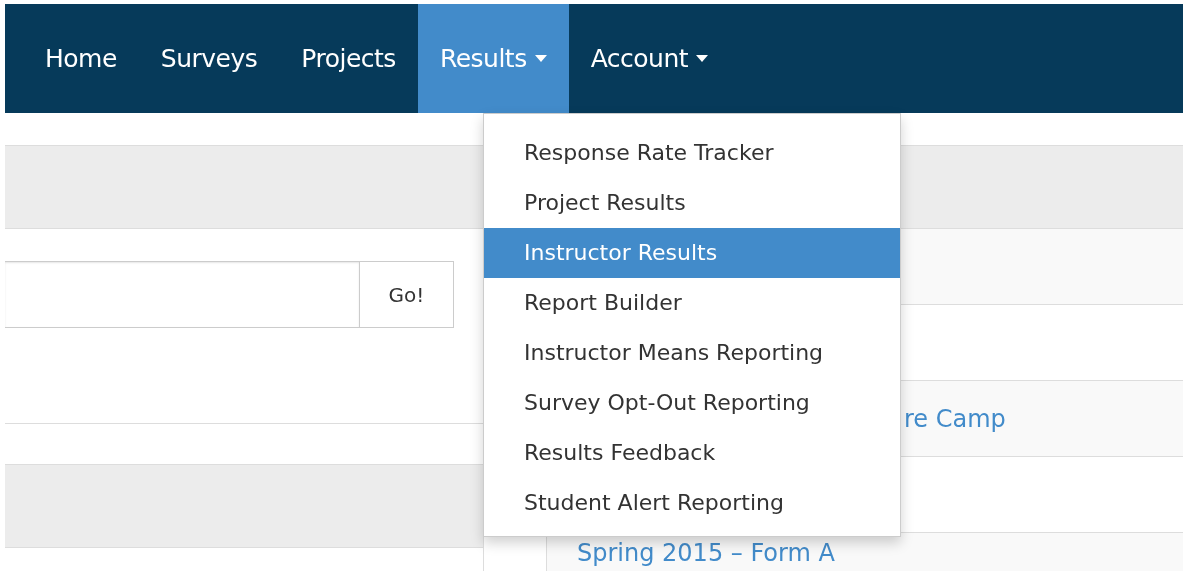  What do you see at coordinates (692, 353) in the screenshot?
I see `menu-item: Instructor Means Reporting` at bounding box center [692, 353].